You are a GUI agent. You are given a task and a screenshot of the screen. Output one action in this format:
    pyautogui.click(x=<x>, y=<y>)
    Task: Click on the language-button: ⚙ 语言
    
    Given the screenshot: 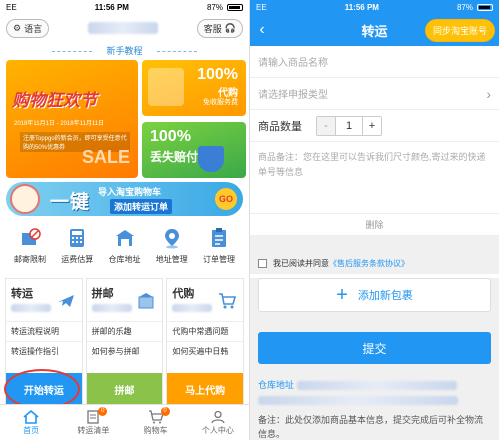 What is the action you would take?
    pyautogui.click(x=28, y=28)
    